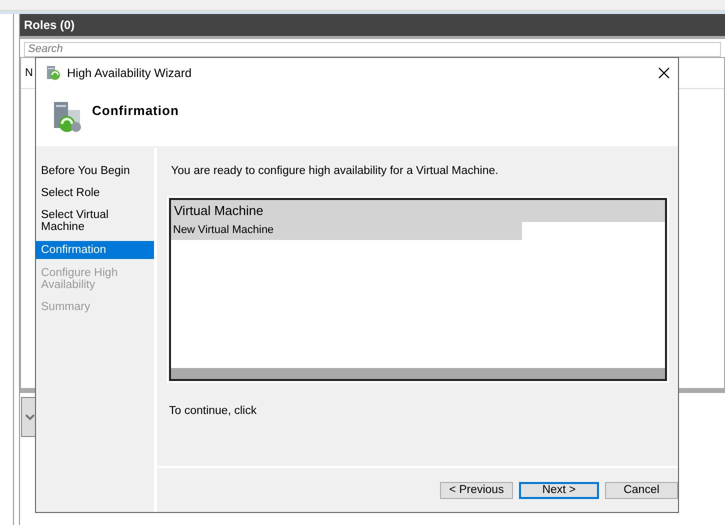 The height and width of the screenshot is (525, 725). What do you see at coordinates (135, 110) in the screenshot?
I see `page-title: Confirmation` at bounding box center [135, 110].